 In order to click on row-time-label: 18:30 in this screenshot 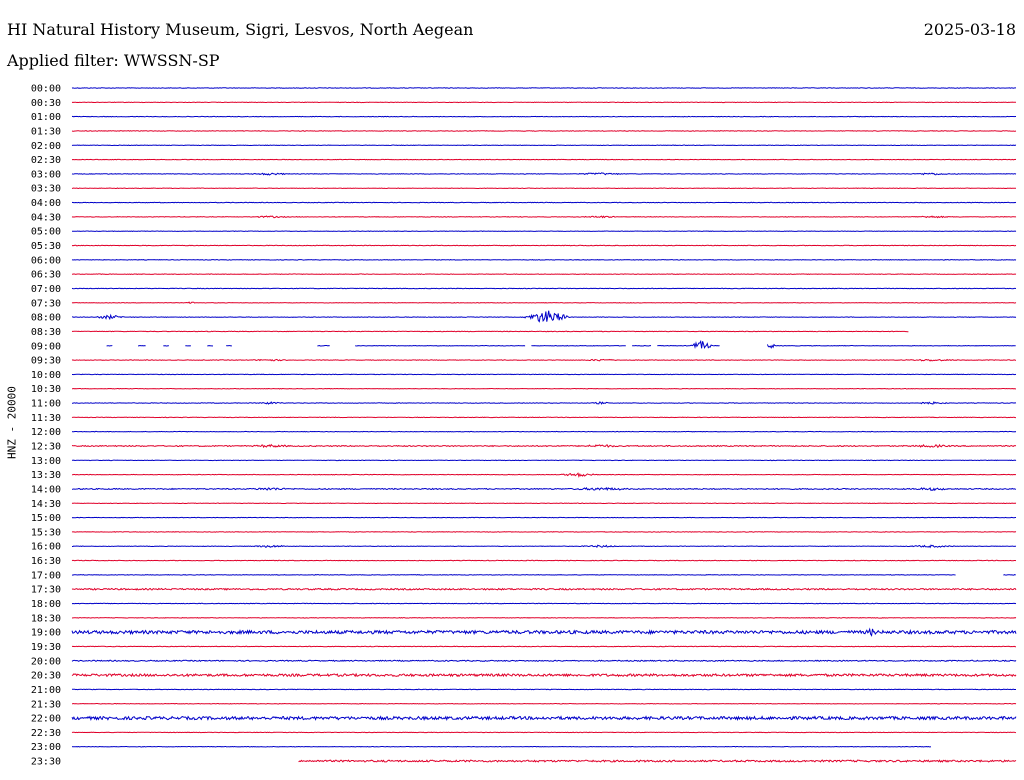, I will do `click(46, 618)`.